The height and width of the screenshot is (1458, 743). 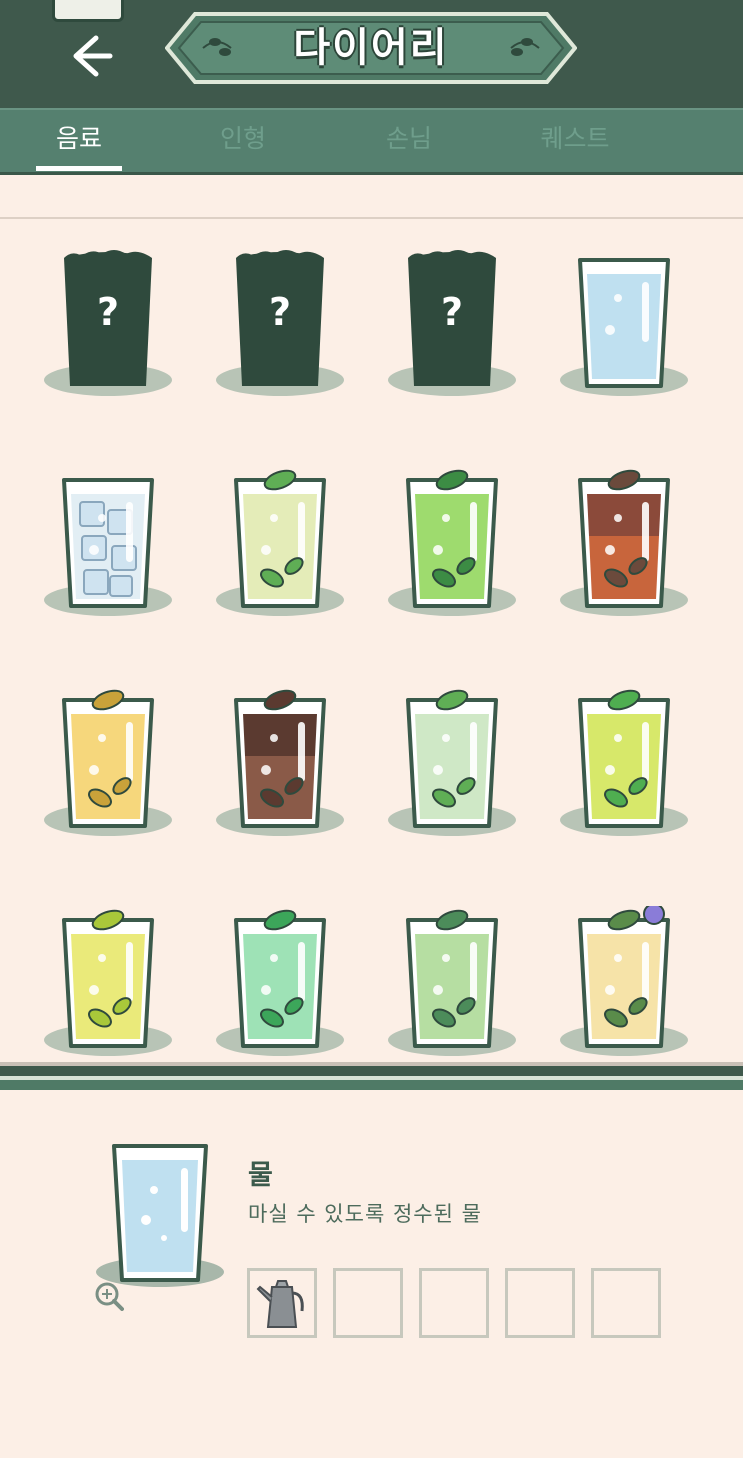 I want to click on tab-bar: 음료 인형 손님 퀘스트, so click(x=371, y=141).